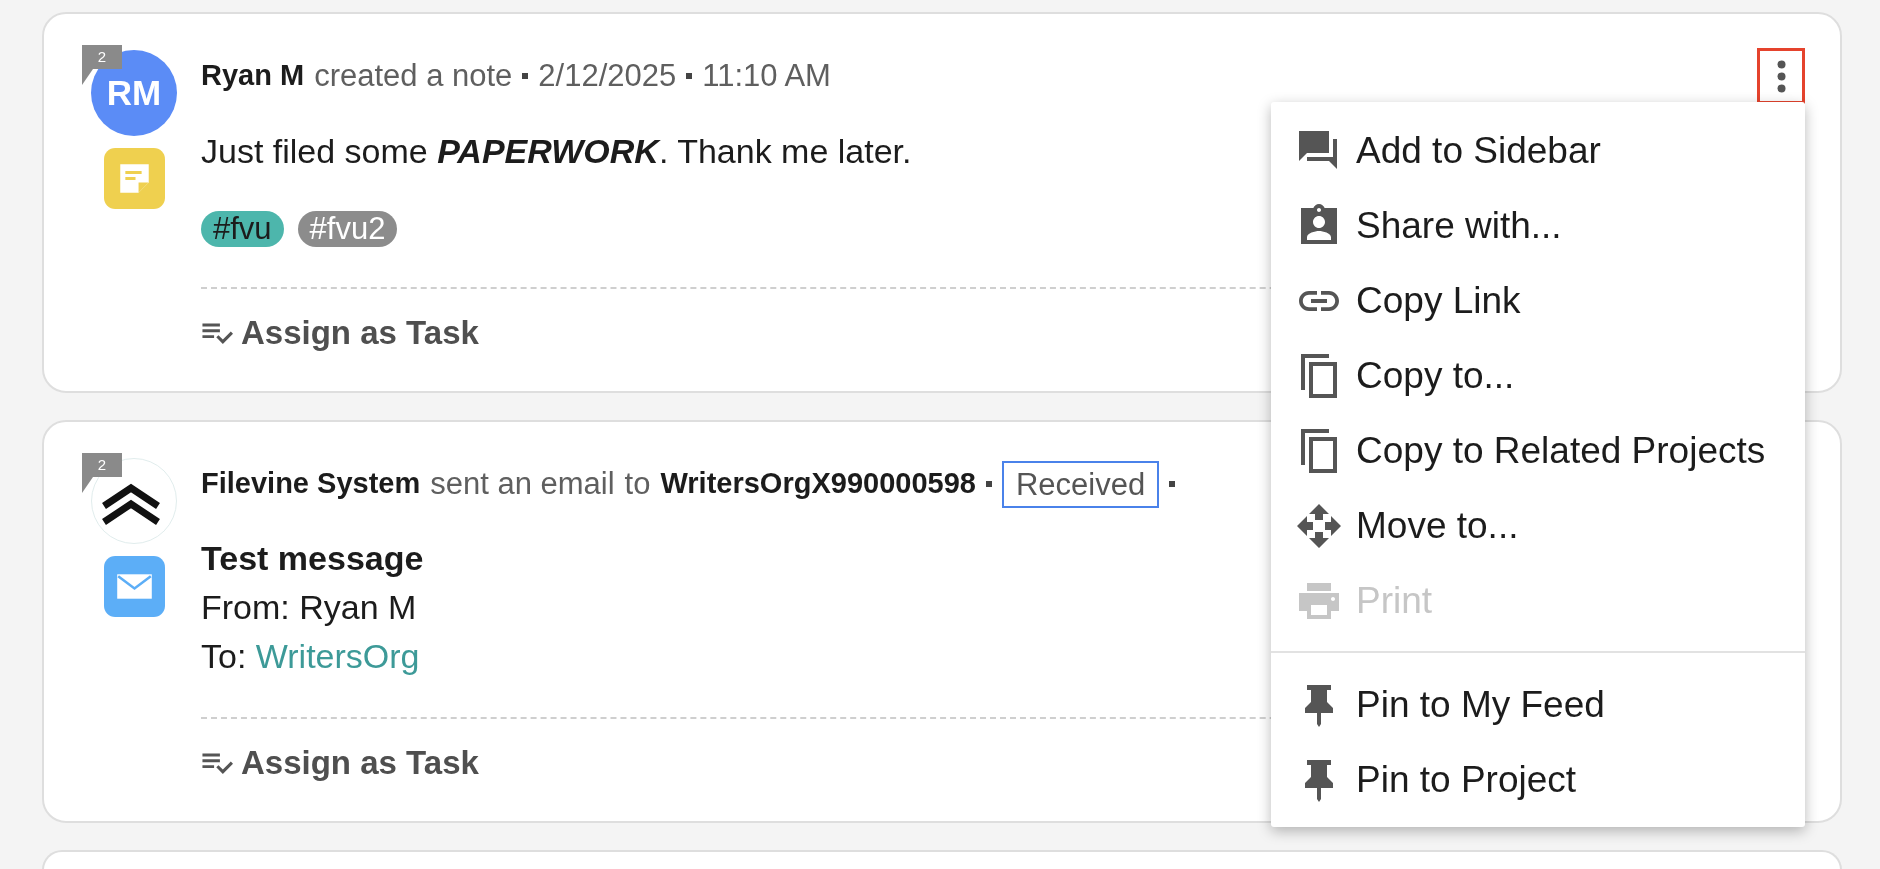 This screenshot has width=1880, height=869. Describe the element at coordinates (1538, 704) in the screenshot. I see `menu-item: Pin to My Feed` at that location.